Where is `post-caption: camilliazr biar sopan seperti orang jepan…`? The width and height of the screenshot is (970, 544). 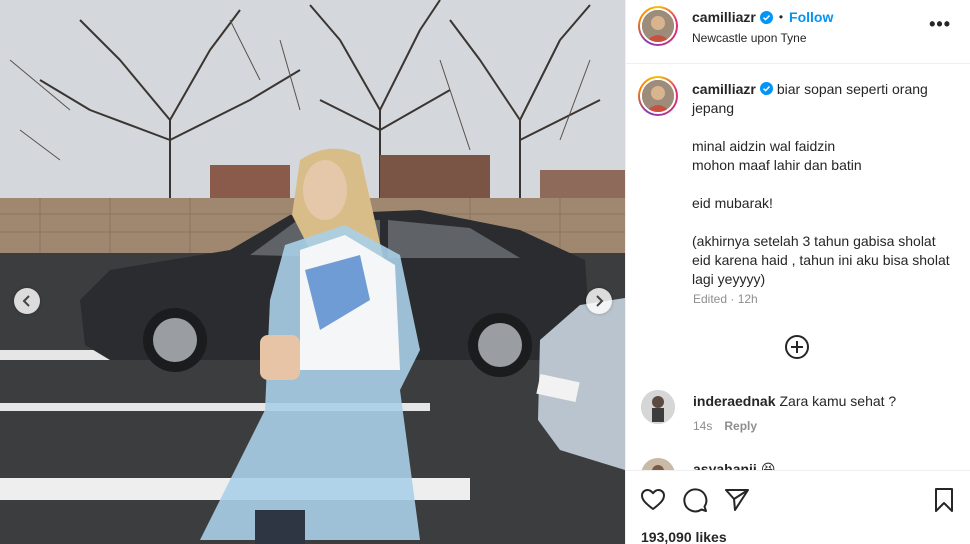 post-caption: camilliazr biar sopan seperti orang jepan… is located at coordinates (823, 184).